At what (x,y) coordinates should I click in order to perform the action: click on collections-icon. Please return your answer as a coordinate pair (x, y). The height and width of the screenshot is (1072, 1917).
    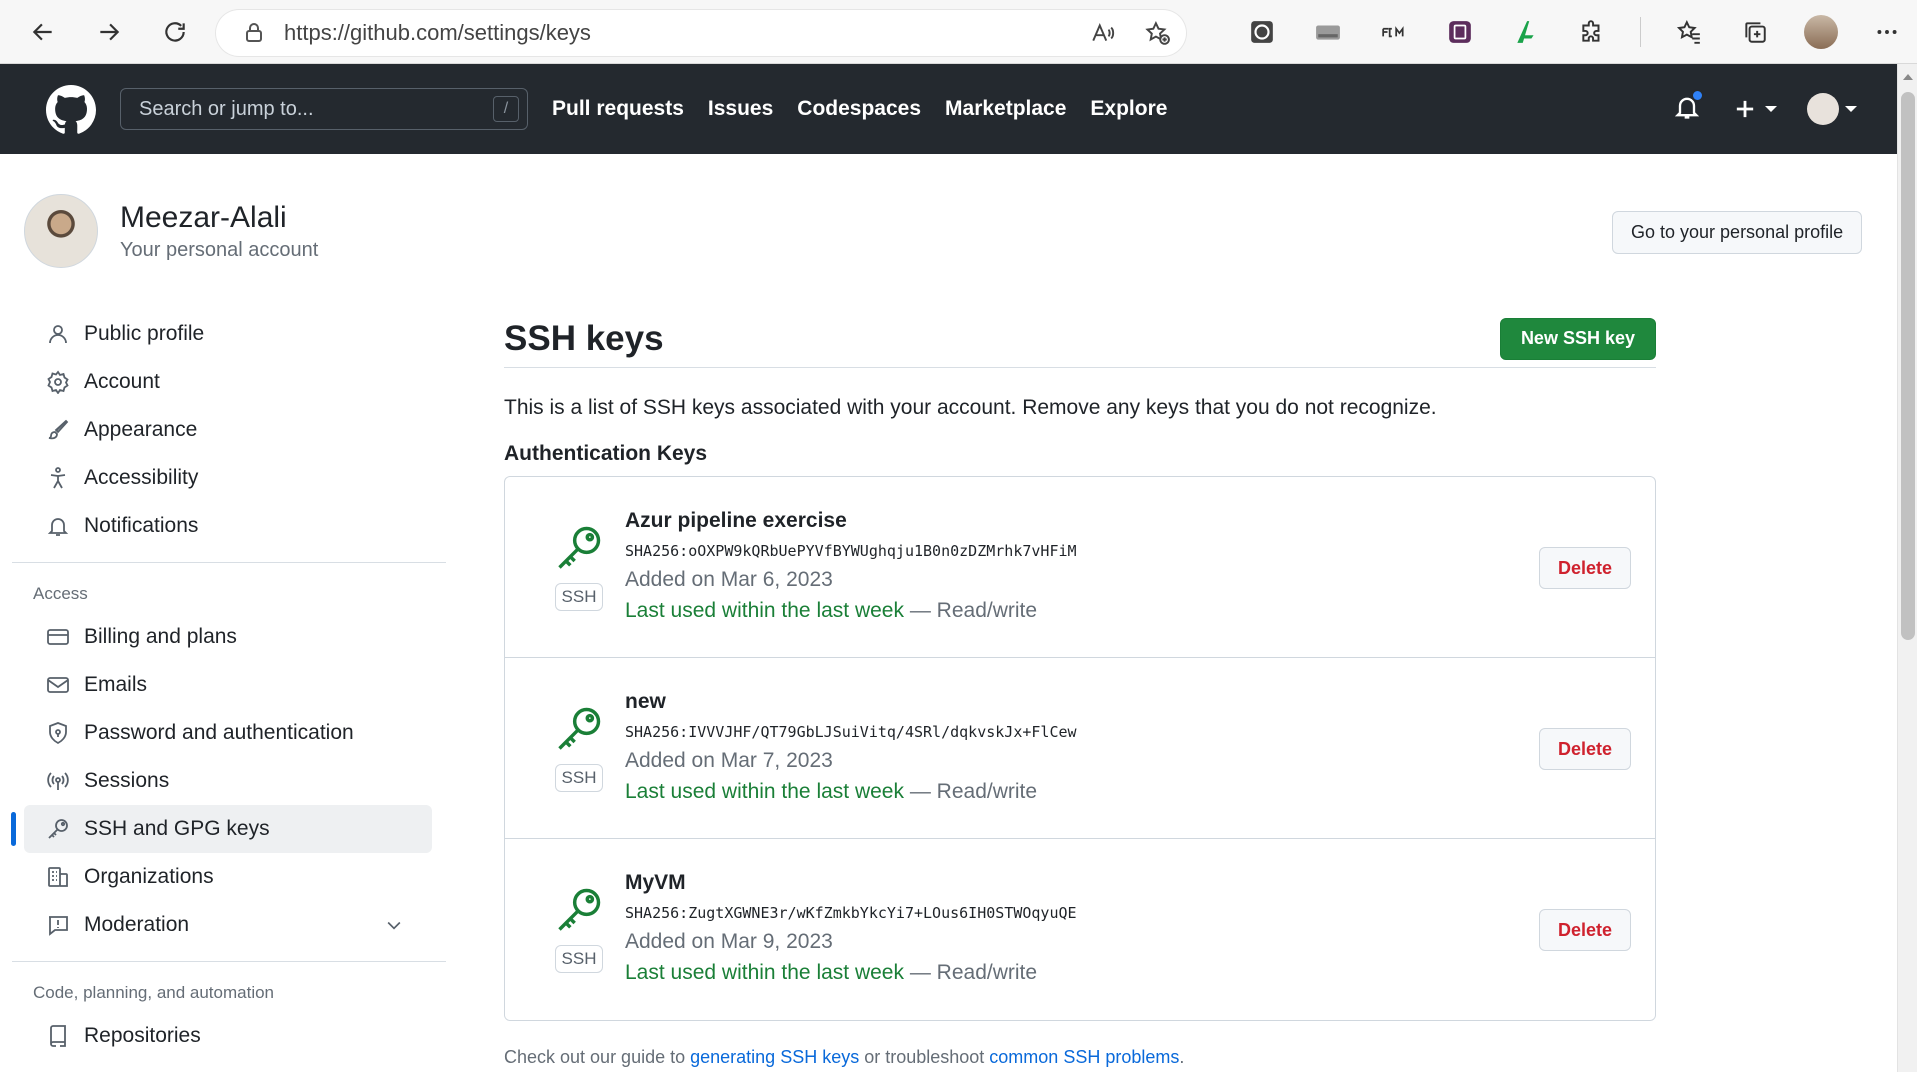
    Looking at the image, I should click on (1755, 32).